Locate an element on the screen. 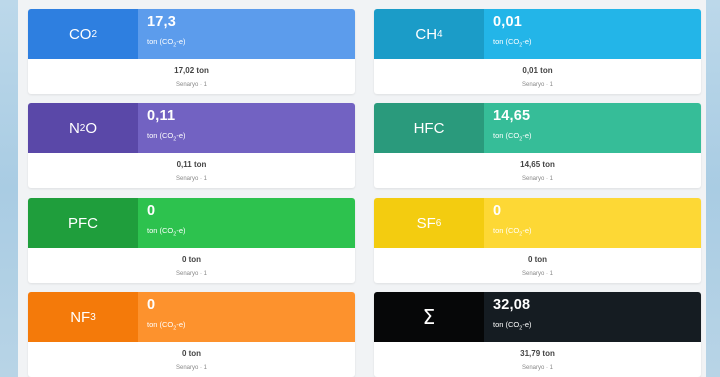 This screenshot has width=720, height=377. card-sf6: SF 6 0 ton (CO2-e) 0 ton Senaryo · 1 is located at coordinates (537, 240).